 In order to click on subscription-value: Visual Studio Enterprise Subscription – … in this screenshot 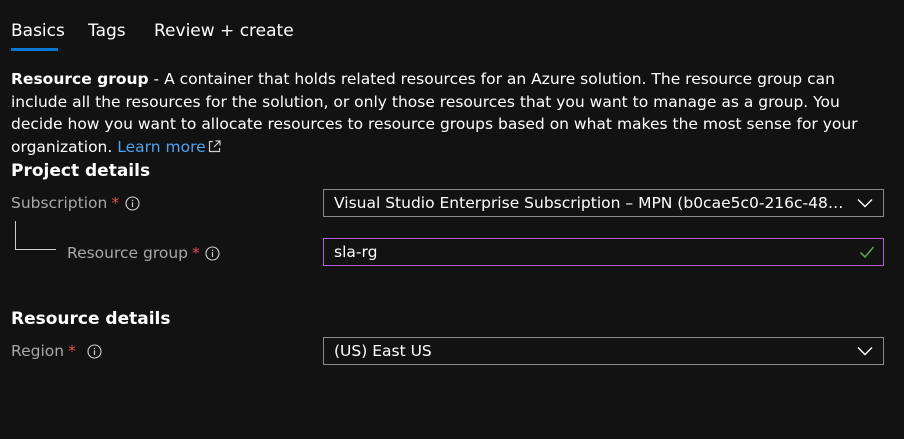, I will do `click(591, 203)`.